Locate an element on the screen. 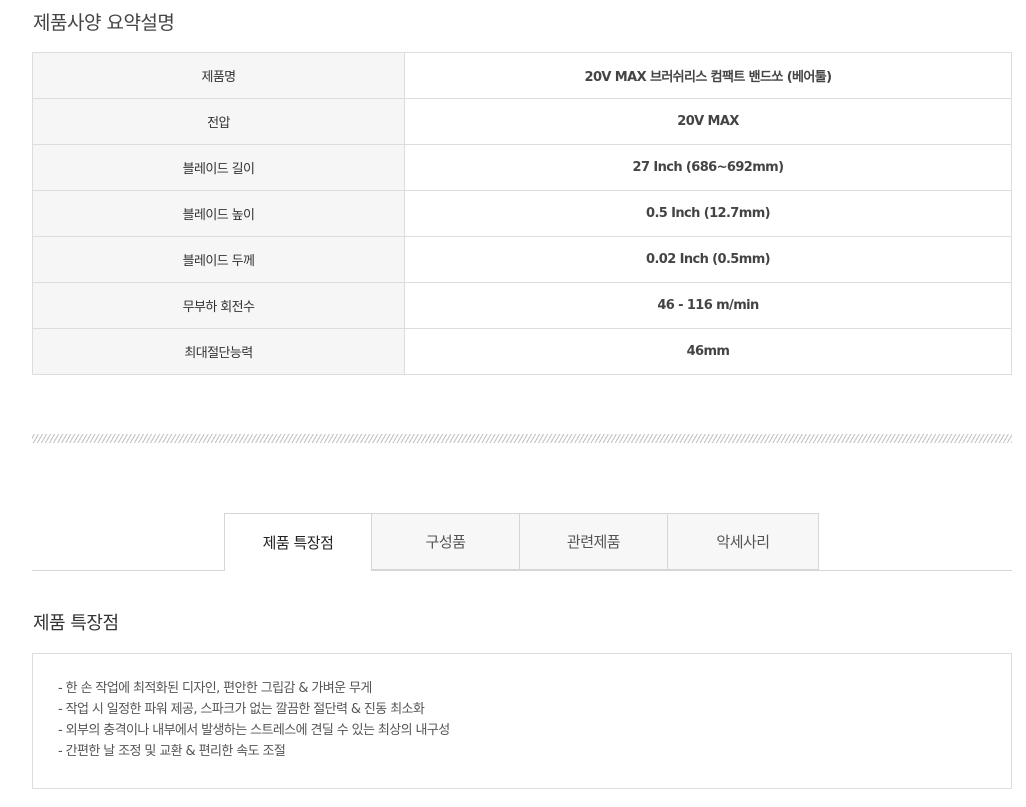 Image resolution: width=1026 pixels, height=807 pixels. table-row: 무부하 회전수 46 - 116 m/min is located at coordinates (522, 305).